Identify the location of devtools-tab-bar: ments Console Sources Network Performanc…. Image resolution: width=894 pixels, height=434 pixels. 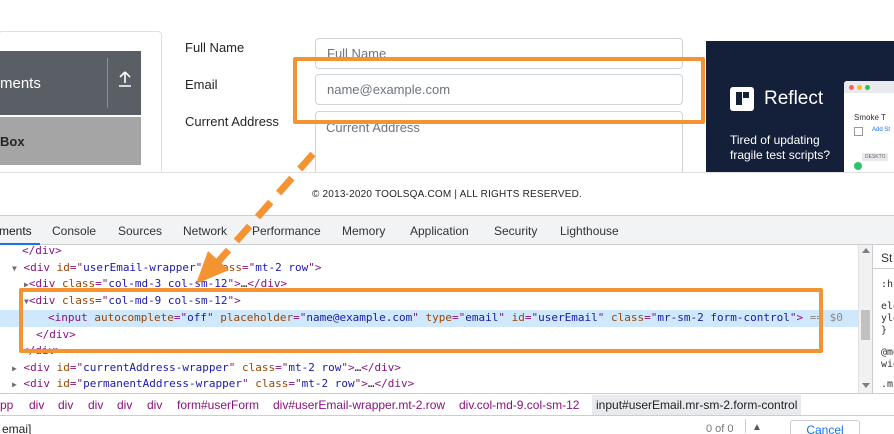
(447, 230).